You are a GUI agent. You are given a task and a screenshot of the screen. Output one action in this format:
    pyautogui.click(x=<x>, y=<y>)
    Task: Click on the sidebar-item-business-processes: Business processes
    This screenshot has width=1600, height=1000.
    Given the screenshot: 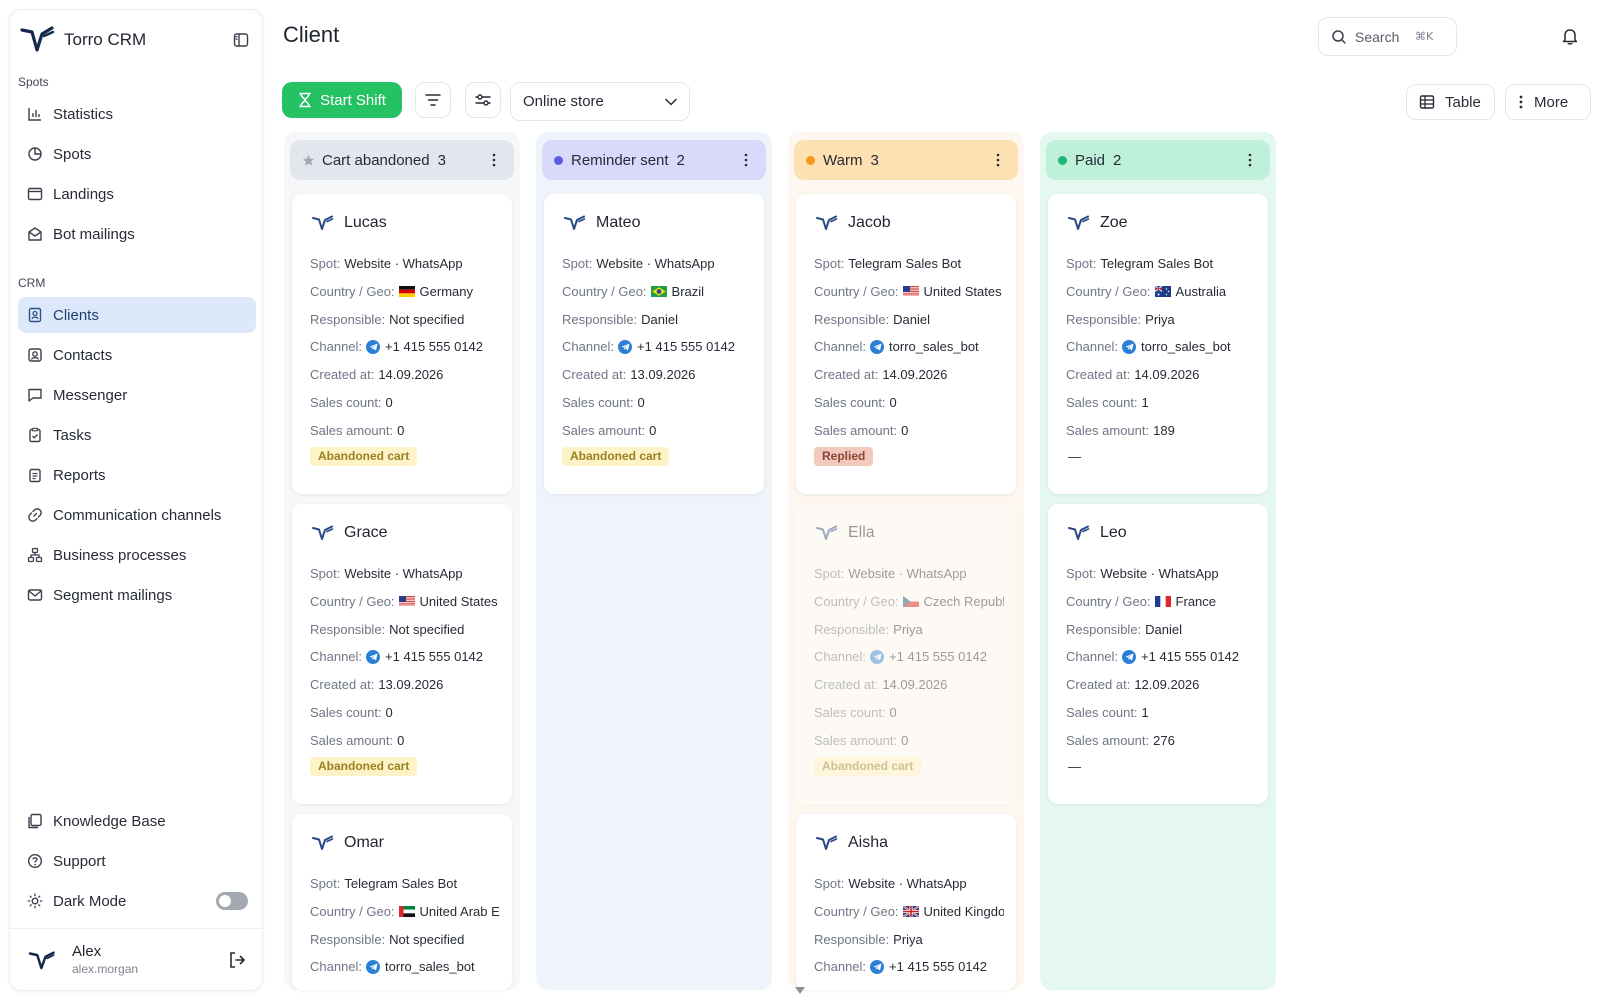 What is the action you would take?
    pyautogui.click(x=137, y=555)
    